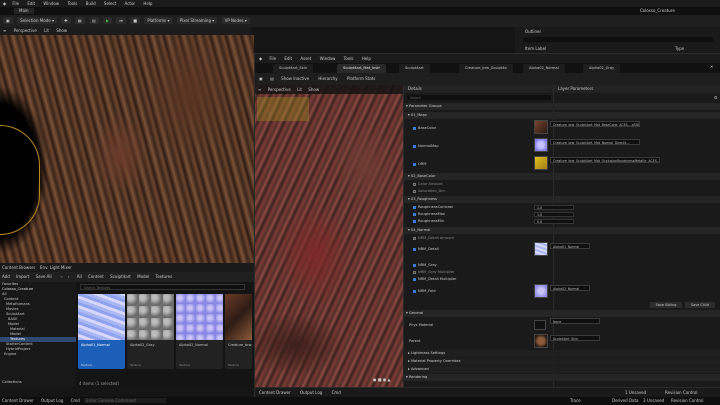 This screenshot has height=405, width=720. I want to click on tab-content-browser: Content Browser, so click(18, 267).